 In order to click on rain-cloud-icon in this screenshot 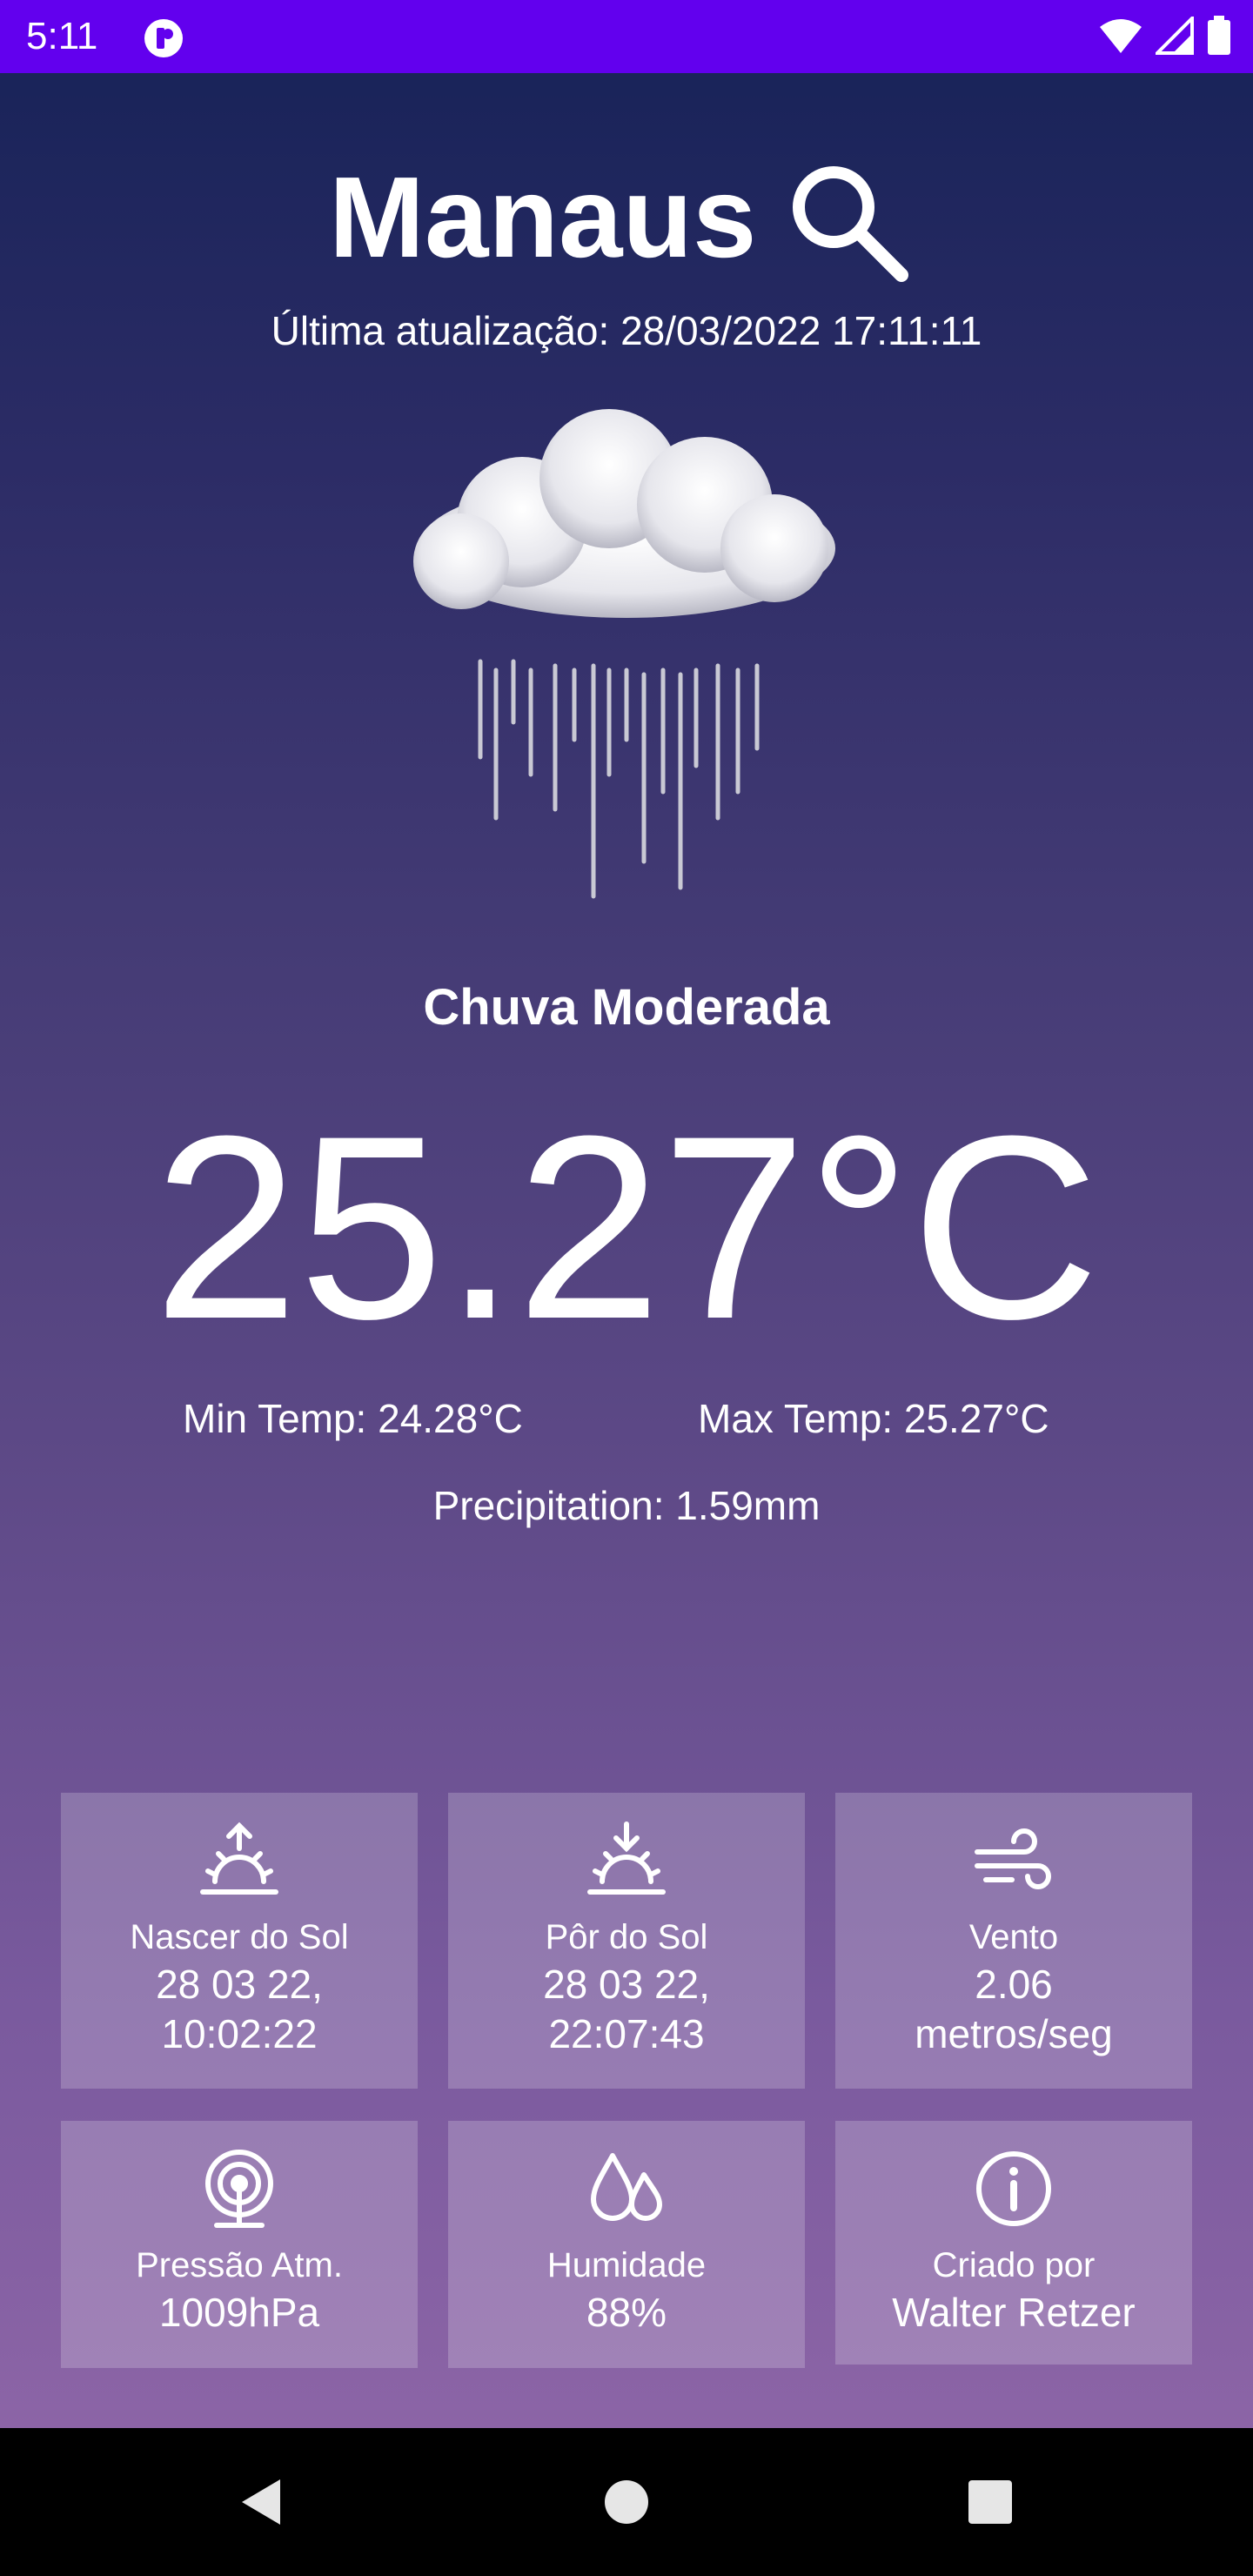, I will do `click(624, 654)`.